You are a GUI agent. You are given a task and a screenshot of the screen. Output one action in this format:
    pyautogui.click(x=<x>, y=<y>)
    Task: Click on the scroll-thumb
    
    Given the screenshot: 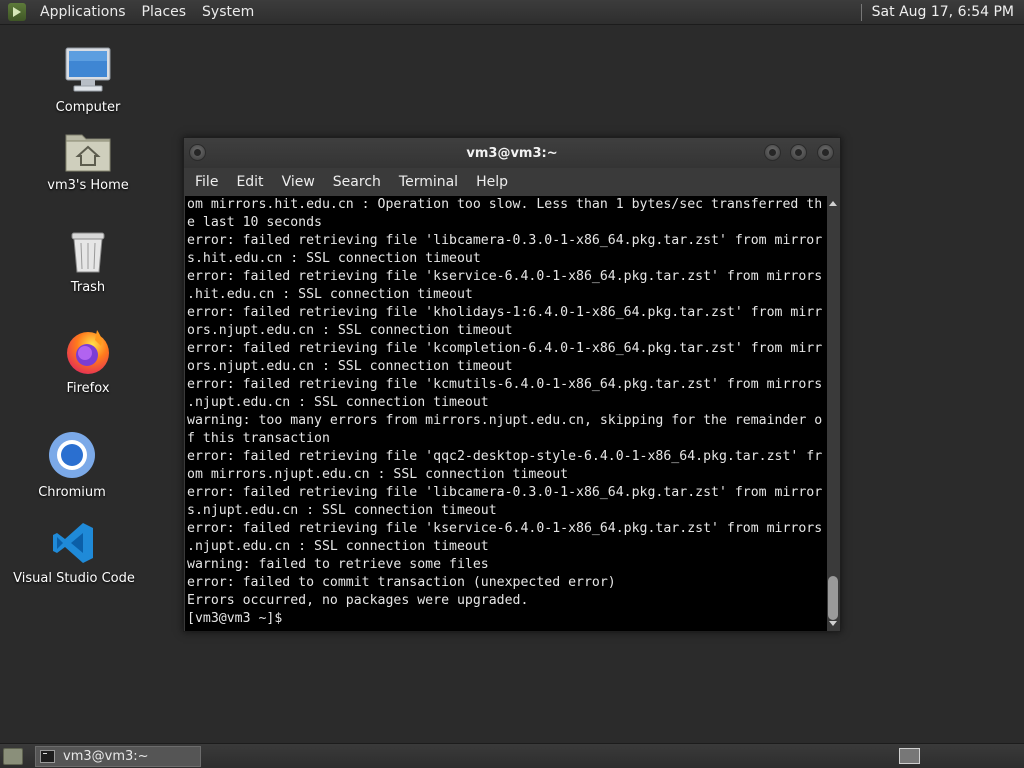 What is the action you would take?
    pyautogui.click(x=833, y=598)
    